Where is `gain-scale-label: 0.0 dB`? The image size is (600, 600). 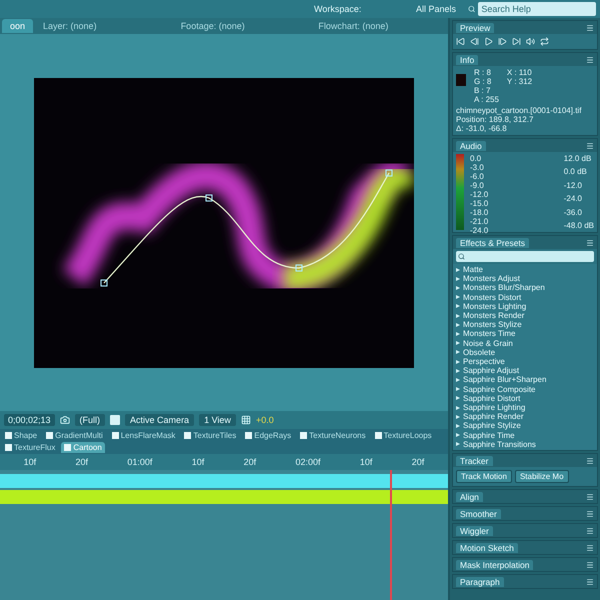 gain-scale-label: 0.0 dB is located at coordinates (576, 171).